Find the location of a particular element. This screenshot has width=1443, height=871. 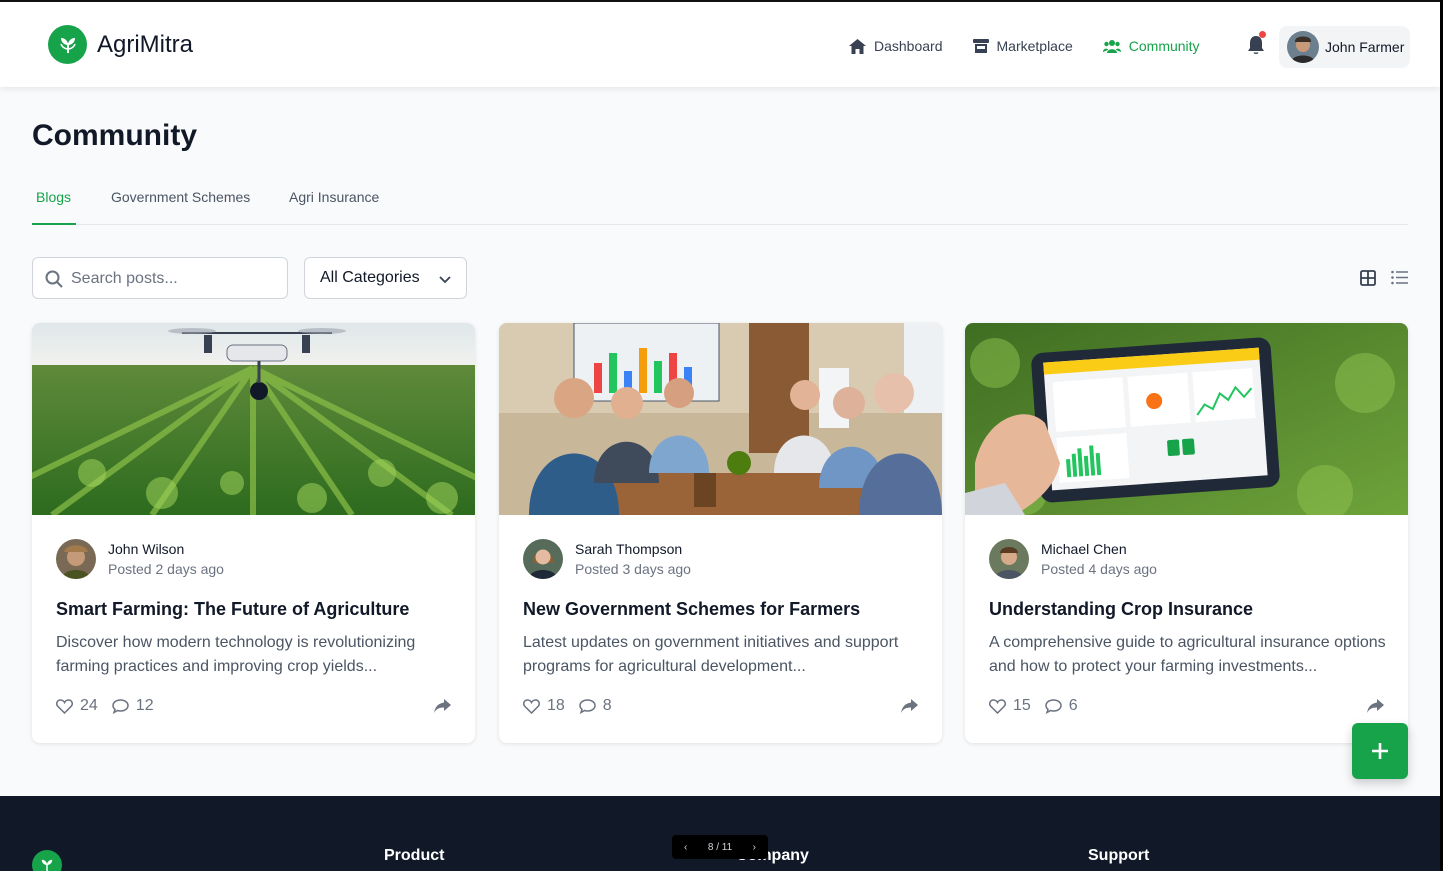

main-nav: Dashboard Marketplace Community is located at coordinates (1039, 46).